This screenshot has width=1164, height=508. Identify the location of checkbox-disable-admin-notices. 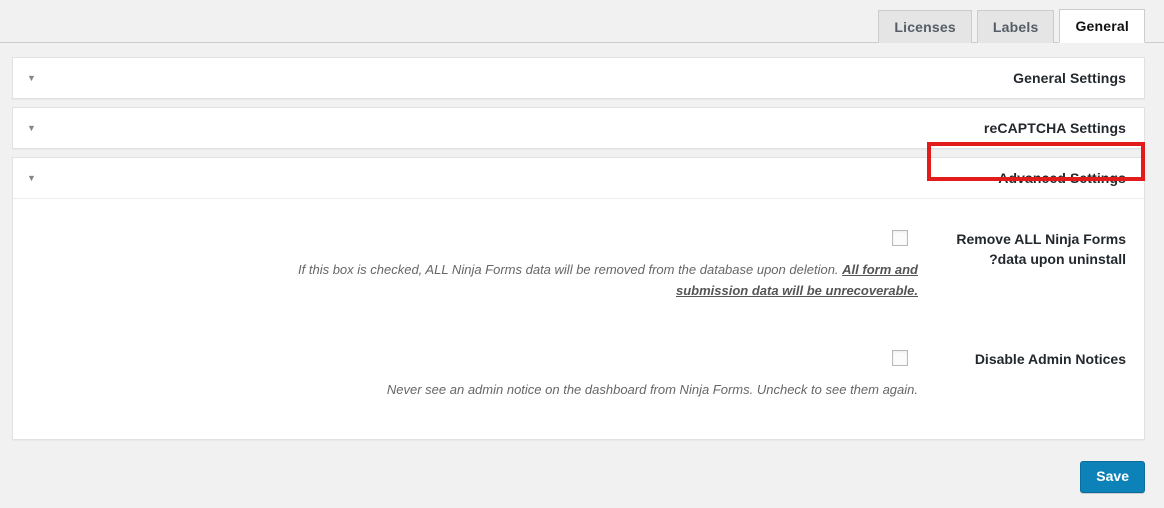
(900, 358).